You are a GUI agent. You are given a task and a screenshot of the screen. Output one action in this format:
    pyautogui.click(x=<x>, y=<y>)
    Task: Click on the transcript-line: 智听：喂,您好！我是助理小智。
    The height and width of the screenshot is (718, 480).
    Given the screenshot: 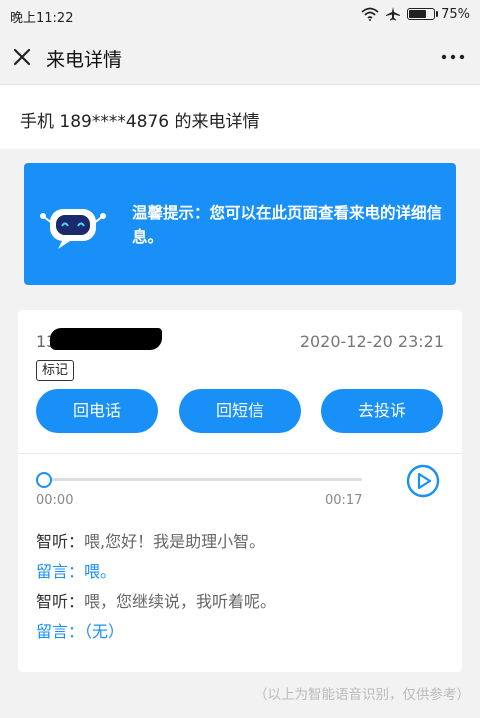 What is the action you would take?
    pyautogui.click(x=156, y=542)
    